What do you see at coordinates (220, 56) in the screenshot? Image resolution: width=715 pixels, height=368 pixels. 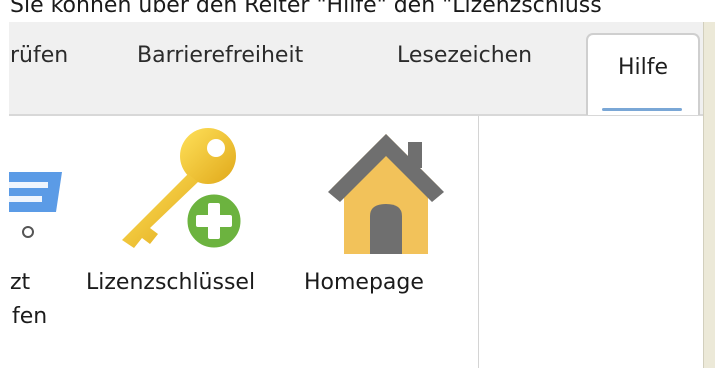 I see `tab-barrierefreiheit: Barrierefreiheit` at bounding box center [220, 56].